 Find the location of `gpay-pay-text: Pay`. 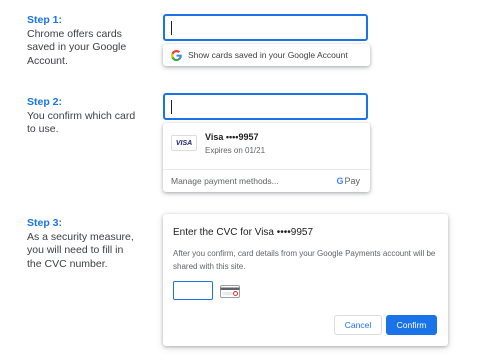

gpay-pay-text: Pay is located at coordinates (352, 181).